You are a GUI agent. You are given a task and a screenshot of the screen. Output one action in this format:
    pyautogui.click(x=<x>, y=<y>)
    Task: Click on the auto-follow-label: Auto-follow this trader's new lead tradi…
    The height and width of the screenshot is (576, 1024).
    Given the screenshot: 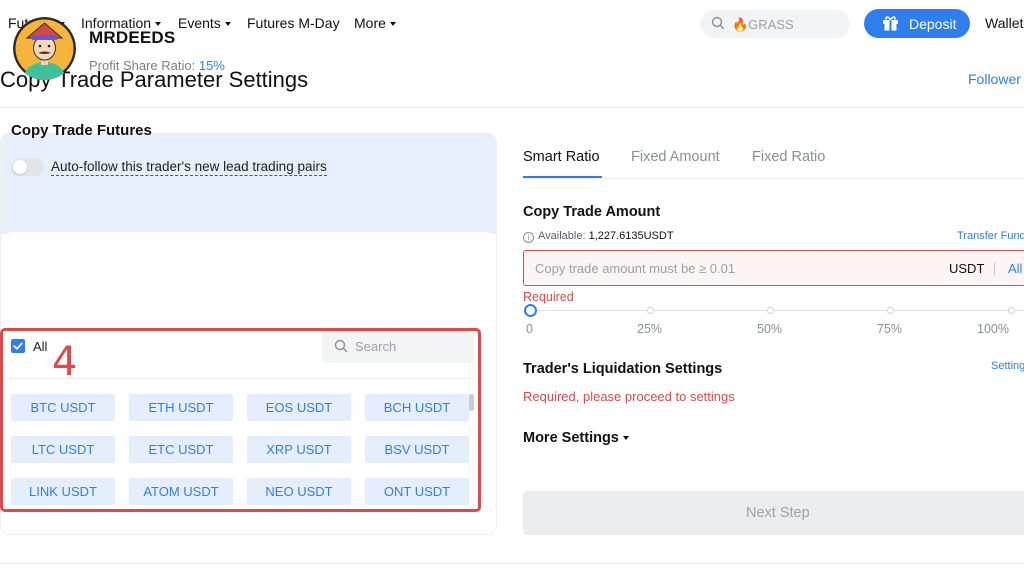 What is the action you would take?
    pyautogui.click(x=189, y=167)
    